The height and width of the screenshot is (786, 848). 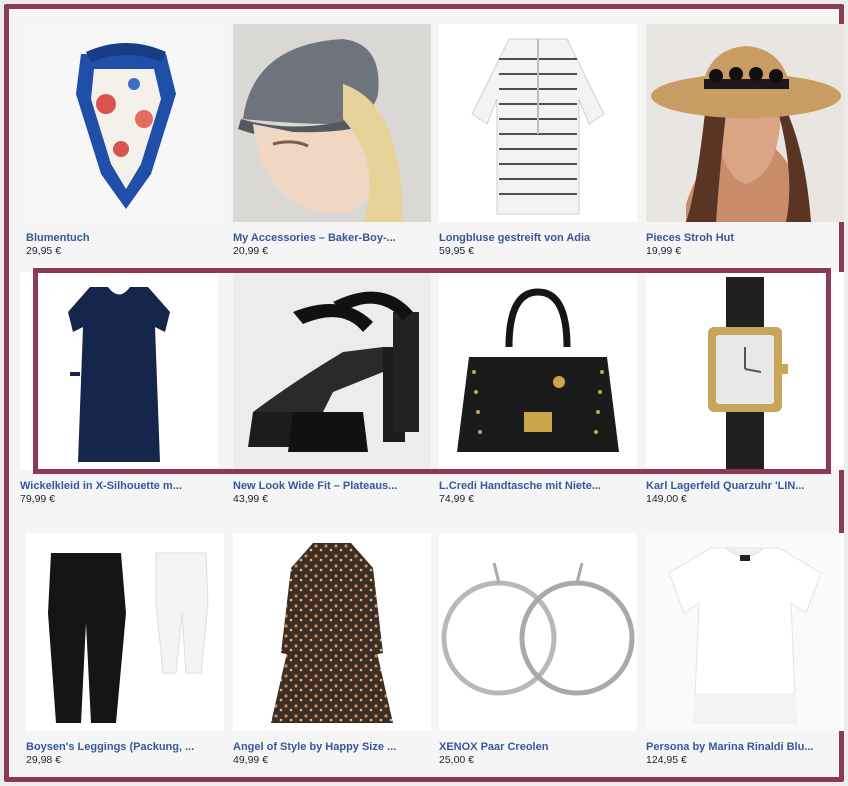 What do you see at coordinates (332, 632) in the screenshot?
I see `product-image-floral-dress` at bounding box center [332, 632].